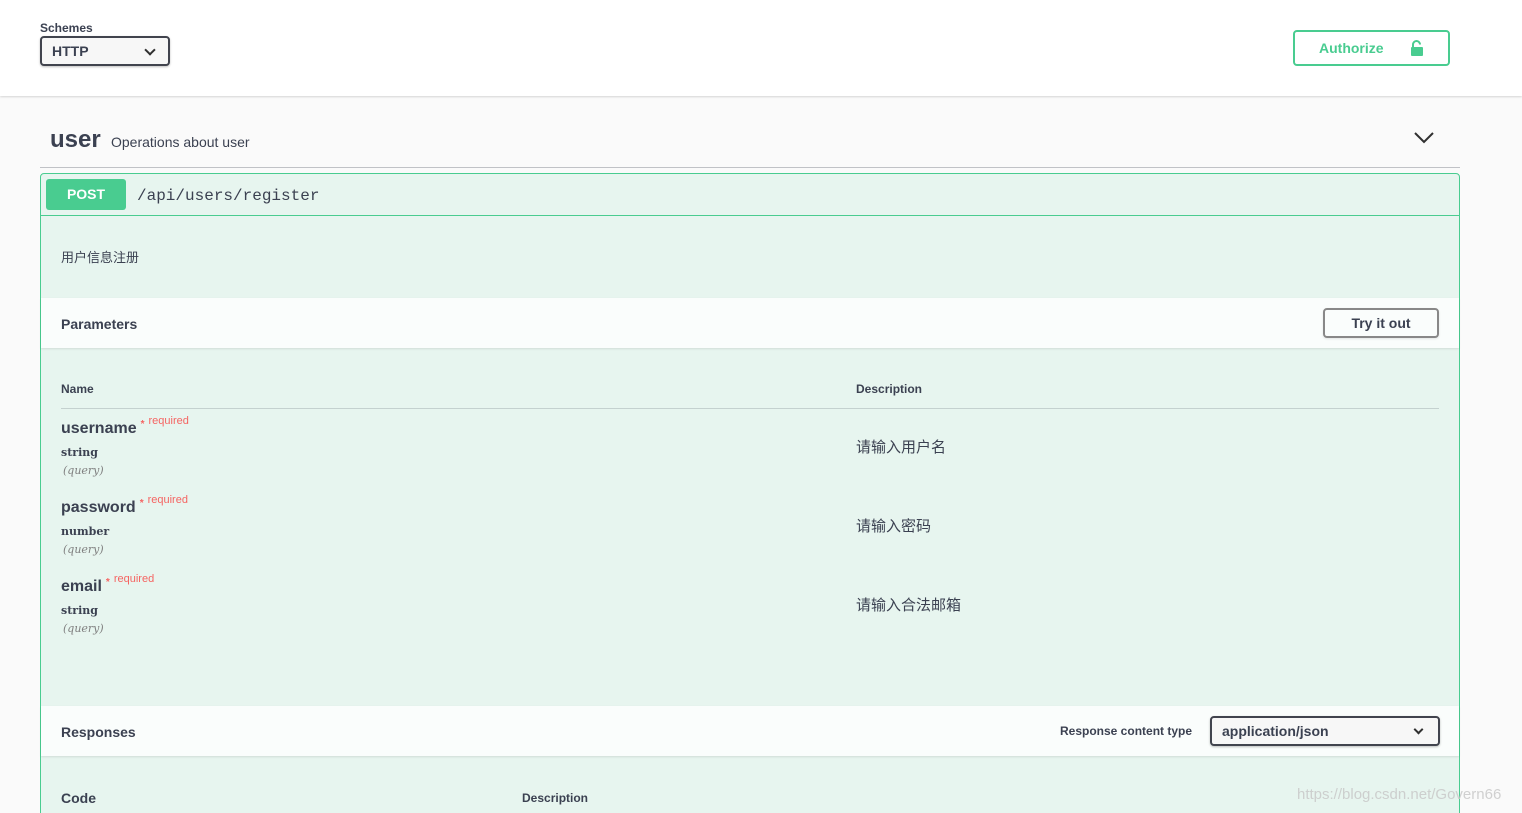 The width and height of the screenshot is (1522, 813). Describe the element at coordinates (750, 408) in the screenshot. I see `param-header-divider` at that location.